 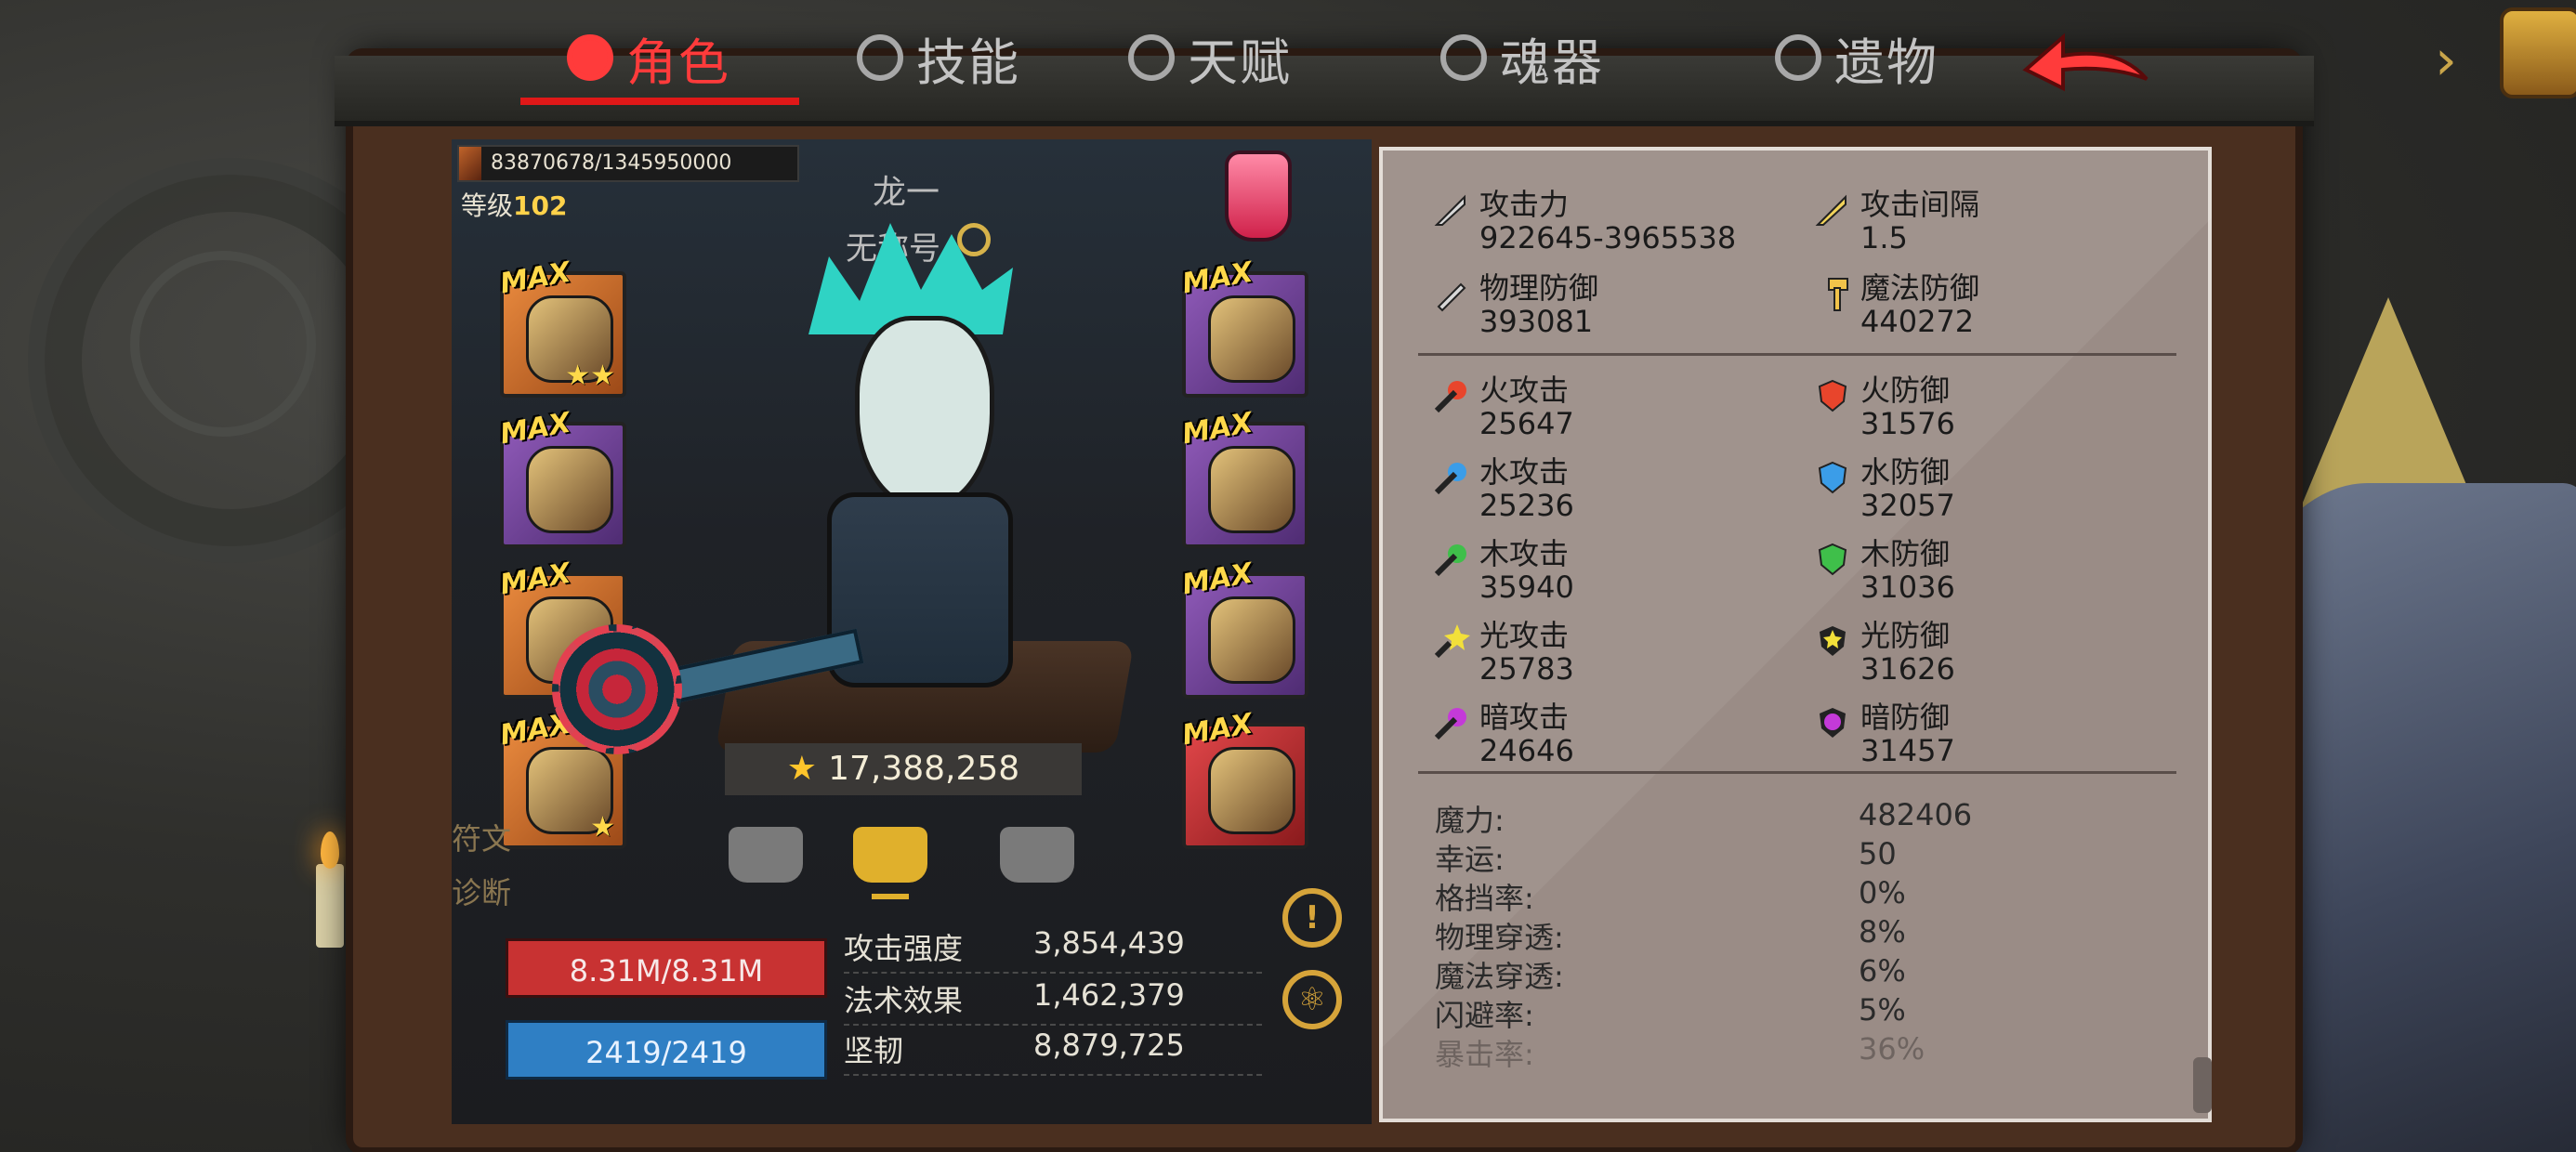 I want to click on tab-bar: 角色 技能 天赋 魂器 遗物, so click(x=1245, y=52).